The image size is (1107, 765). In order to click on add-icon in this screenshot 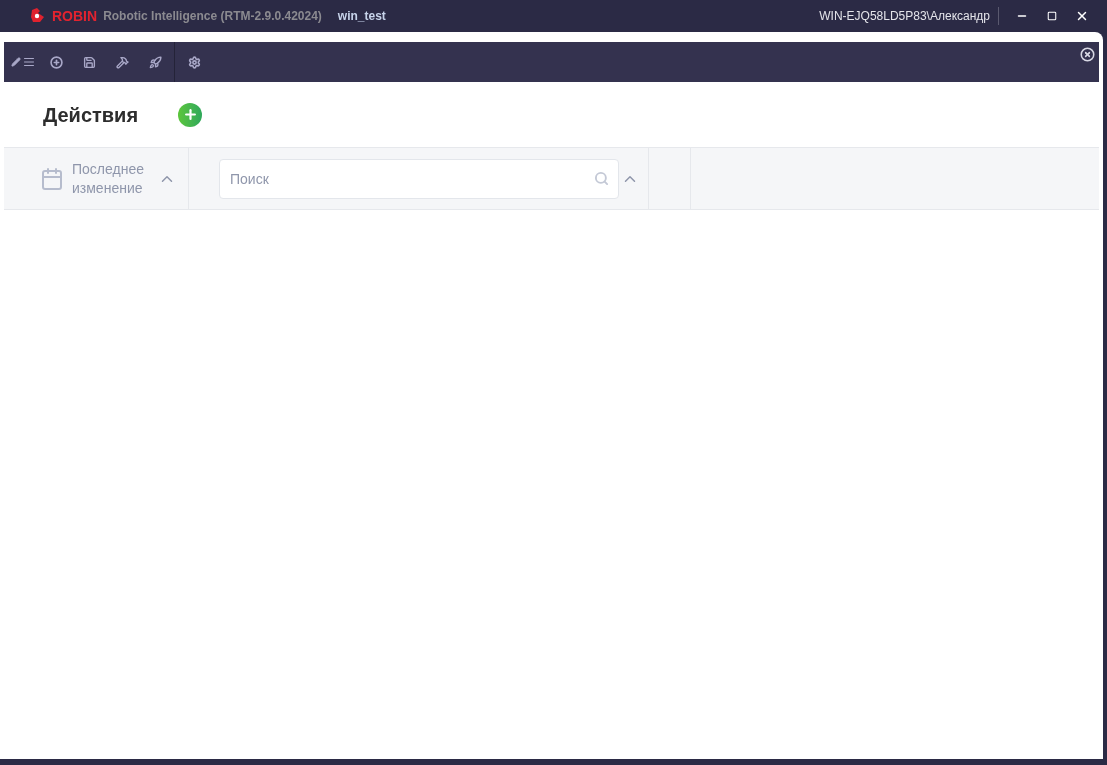, I will do `click(56, 62)`.